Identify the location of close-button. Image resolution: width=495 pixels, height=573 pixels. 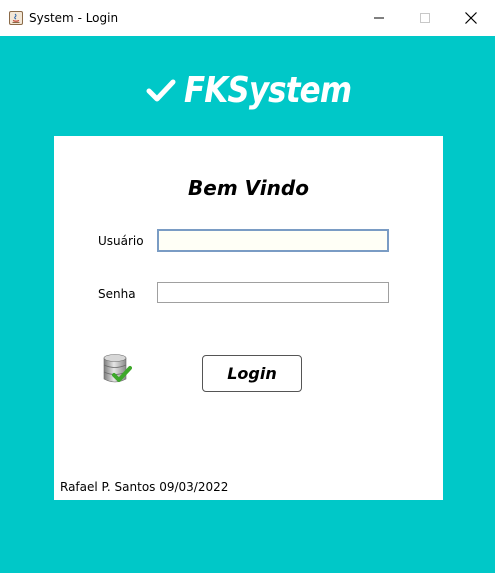
(471, 18).